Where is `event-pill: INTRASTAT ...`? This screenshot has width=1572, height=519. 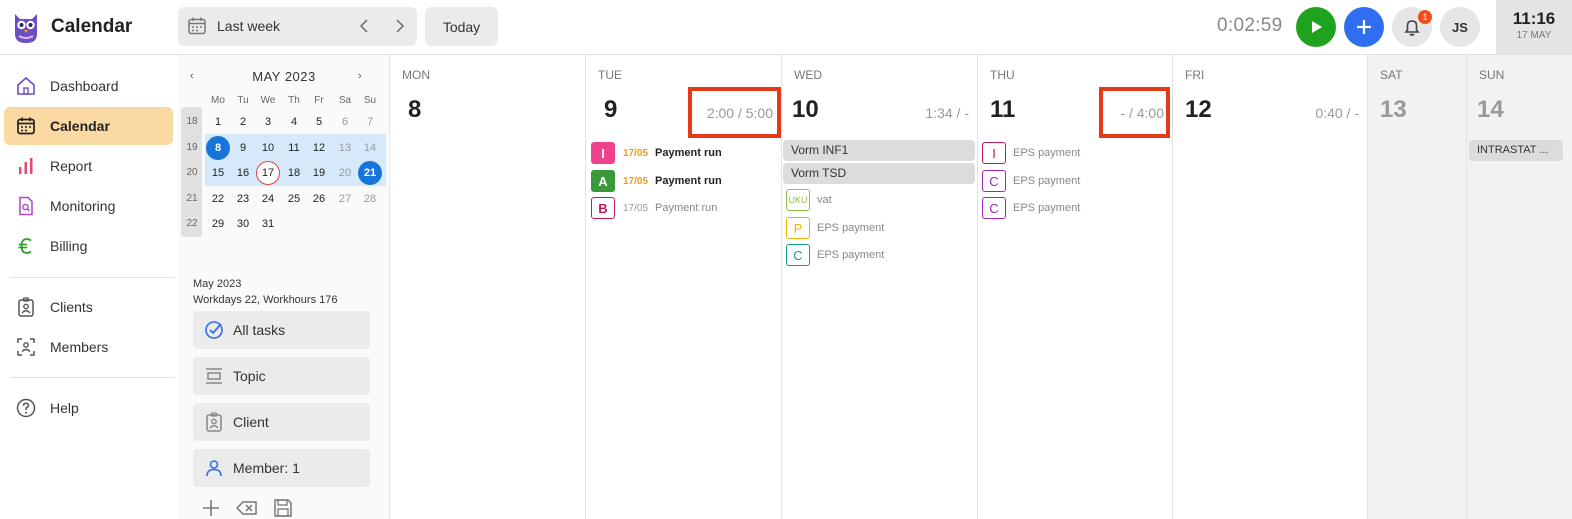
event-pill: INTRASTAT ... is located at coordinates (1516, 150).